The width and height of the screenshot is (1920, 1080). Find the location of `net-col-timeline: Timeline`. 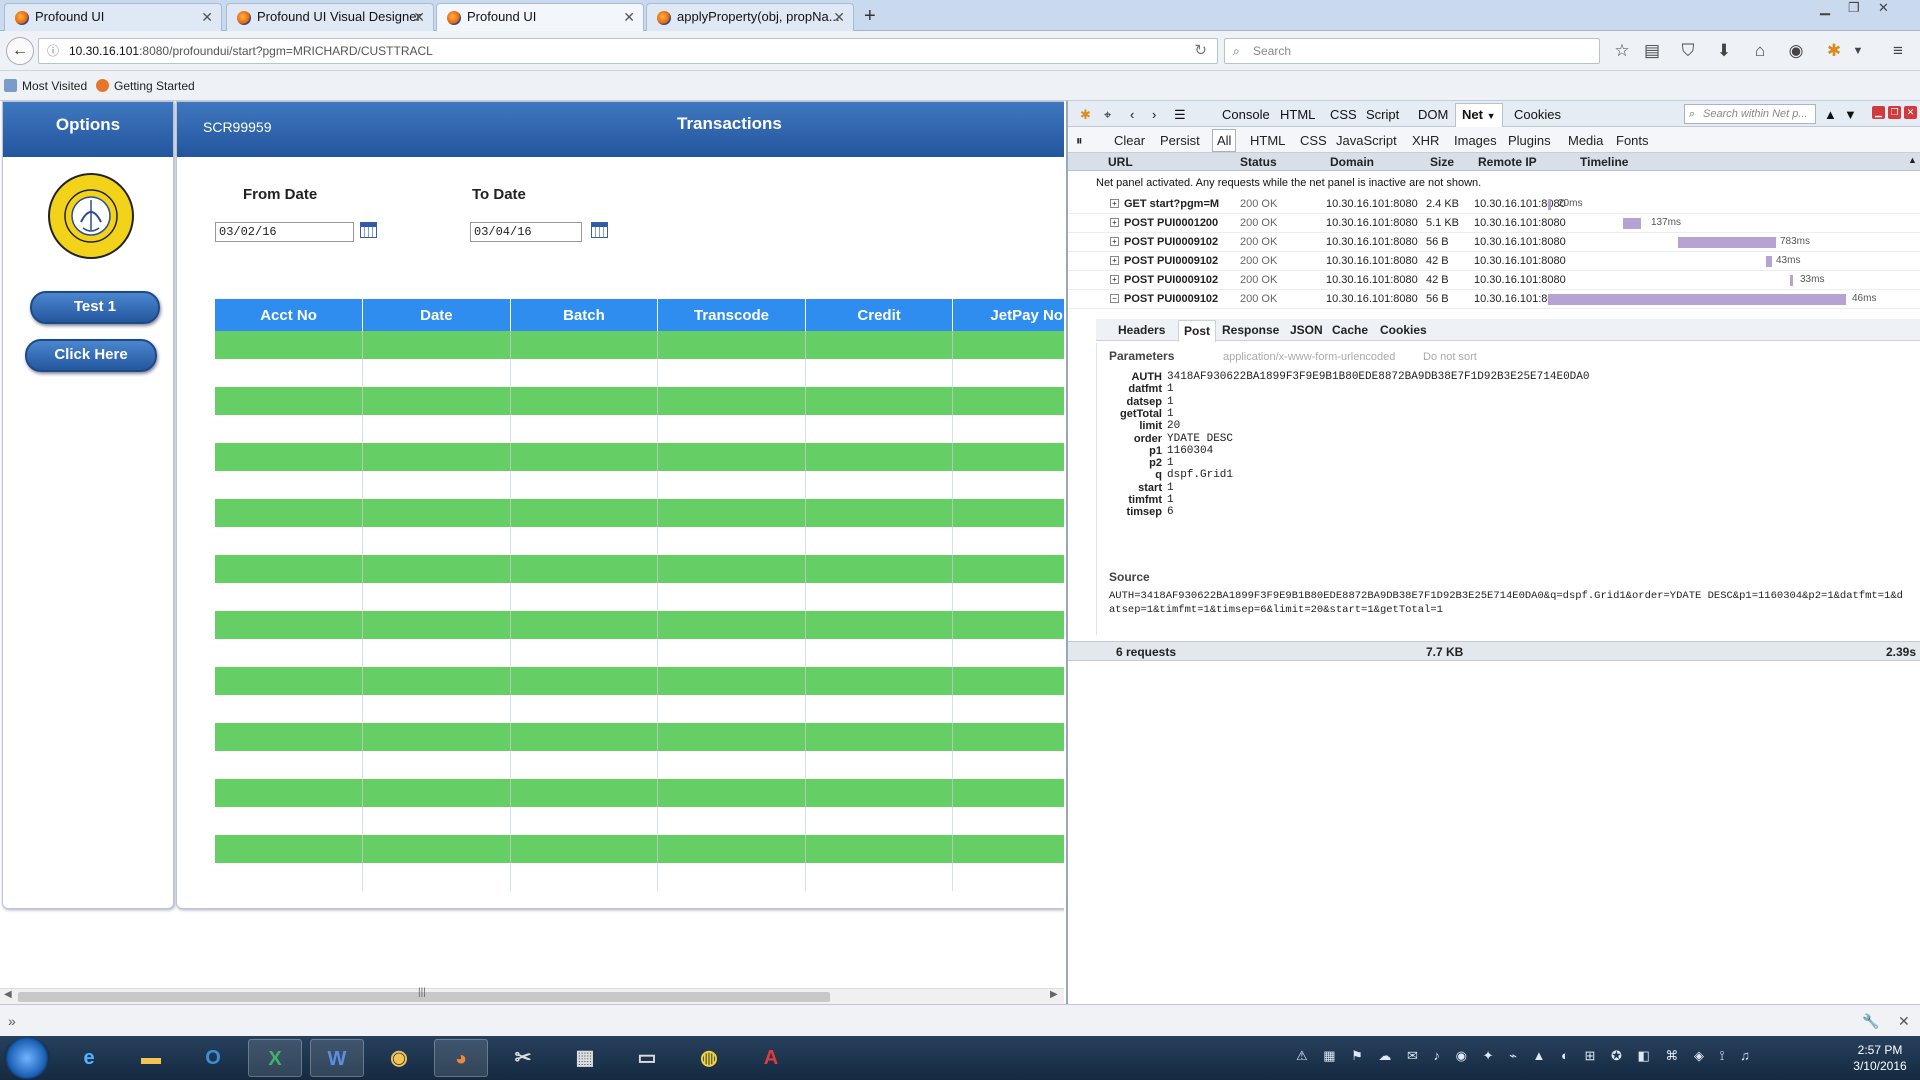

net-col-timeline: Timeline is located at coordinates (1604, 162).